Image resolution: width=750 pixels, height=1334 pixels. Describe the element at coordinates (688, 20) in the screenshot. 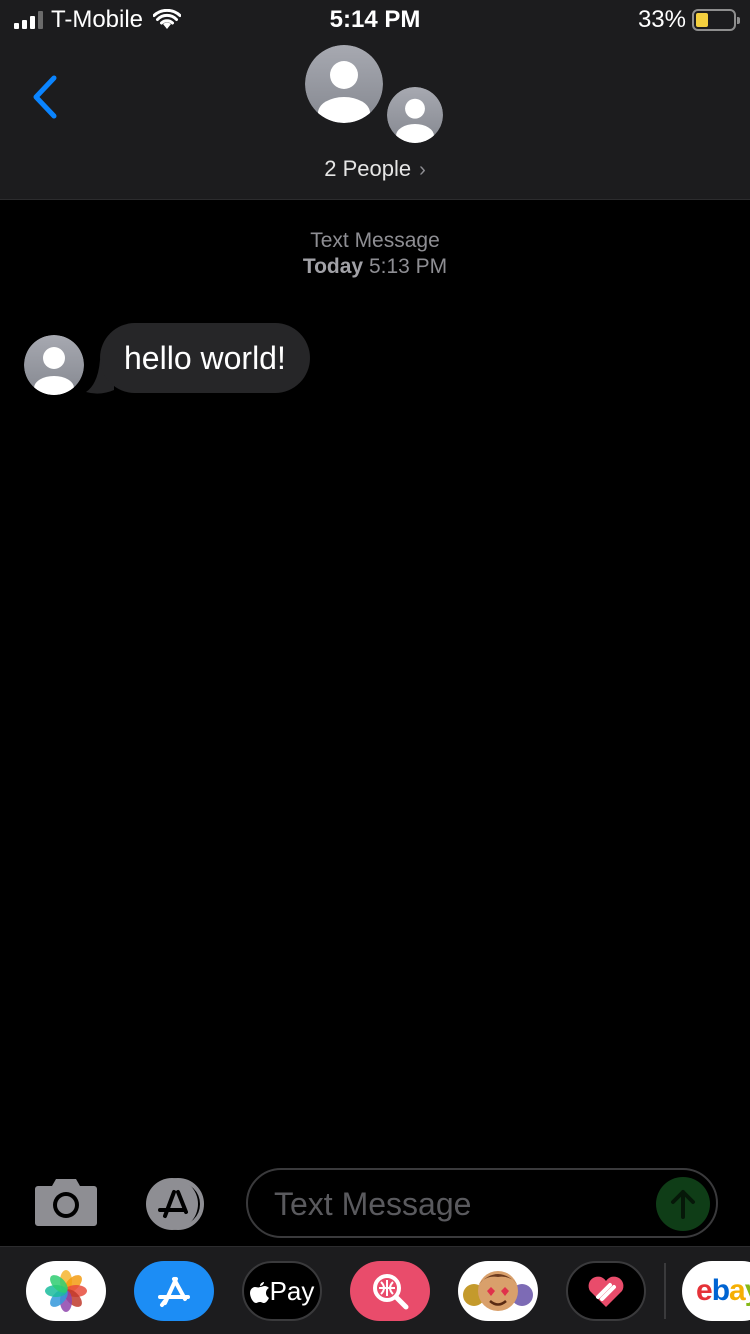

I see `battery-group: 33%` at that location.